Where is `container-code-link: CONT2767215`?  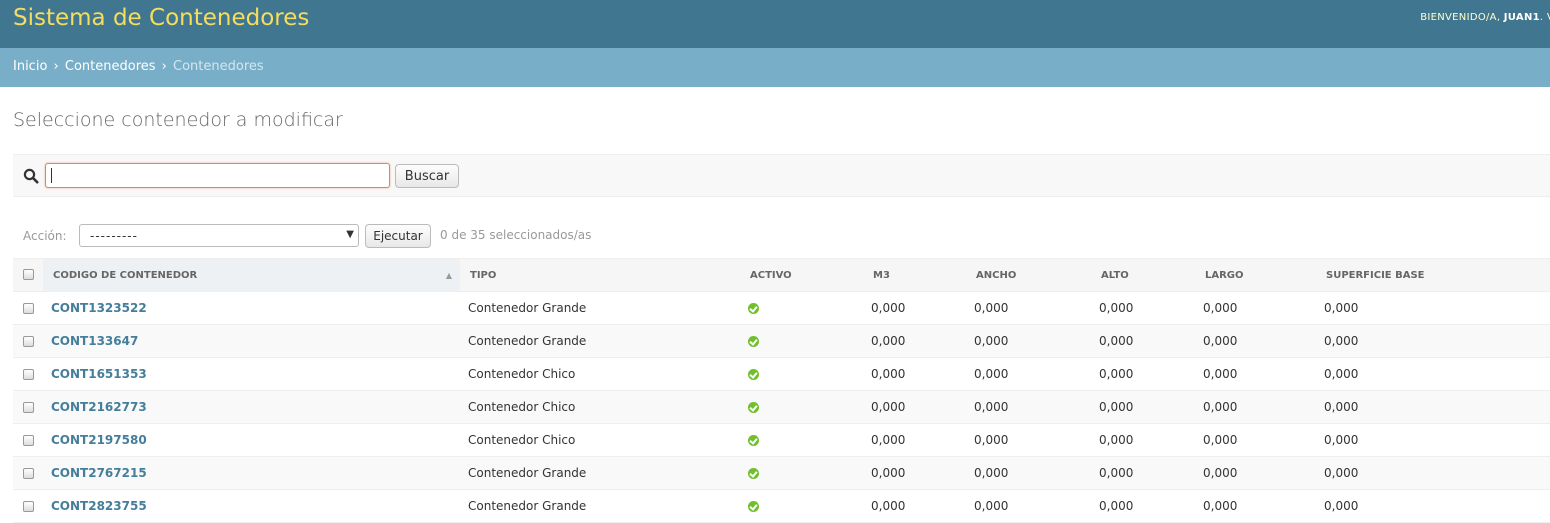 container-code-link: CONT2767215 is located at coordinates (99, 473).